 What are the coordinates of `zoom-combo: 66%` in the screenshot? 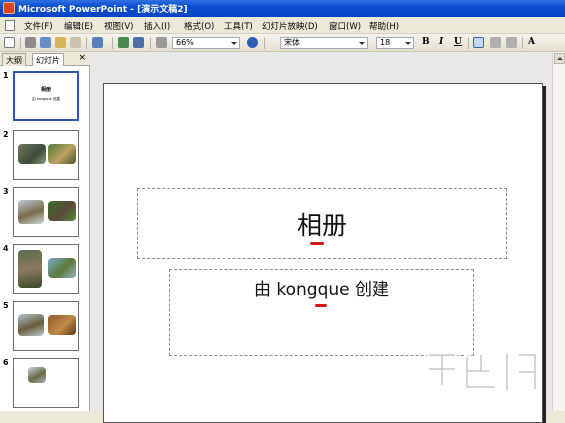 It's located at (206, 43).